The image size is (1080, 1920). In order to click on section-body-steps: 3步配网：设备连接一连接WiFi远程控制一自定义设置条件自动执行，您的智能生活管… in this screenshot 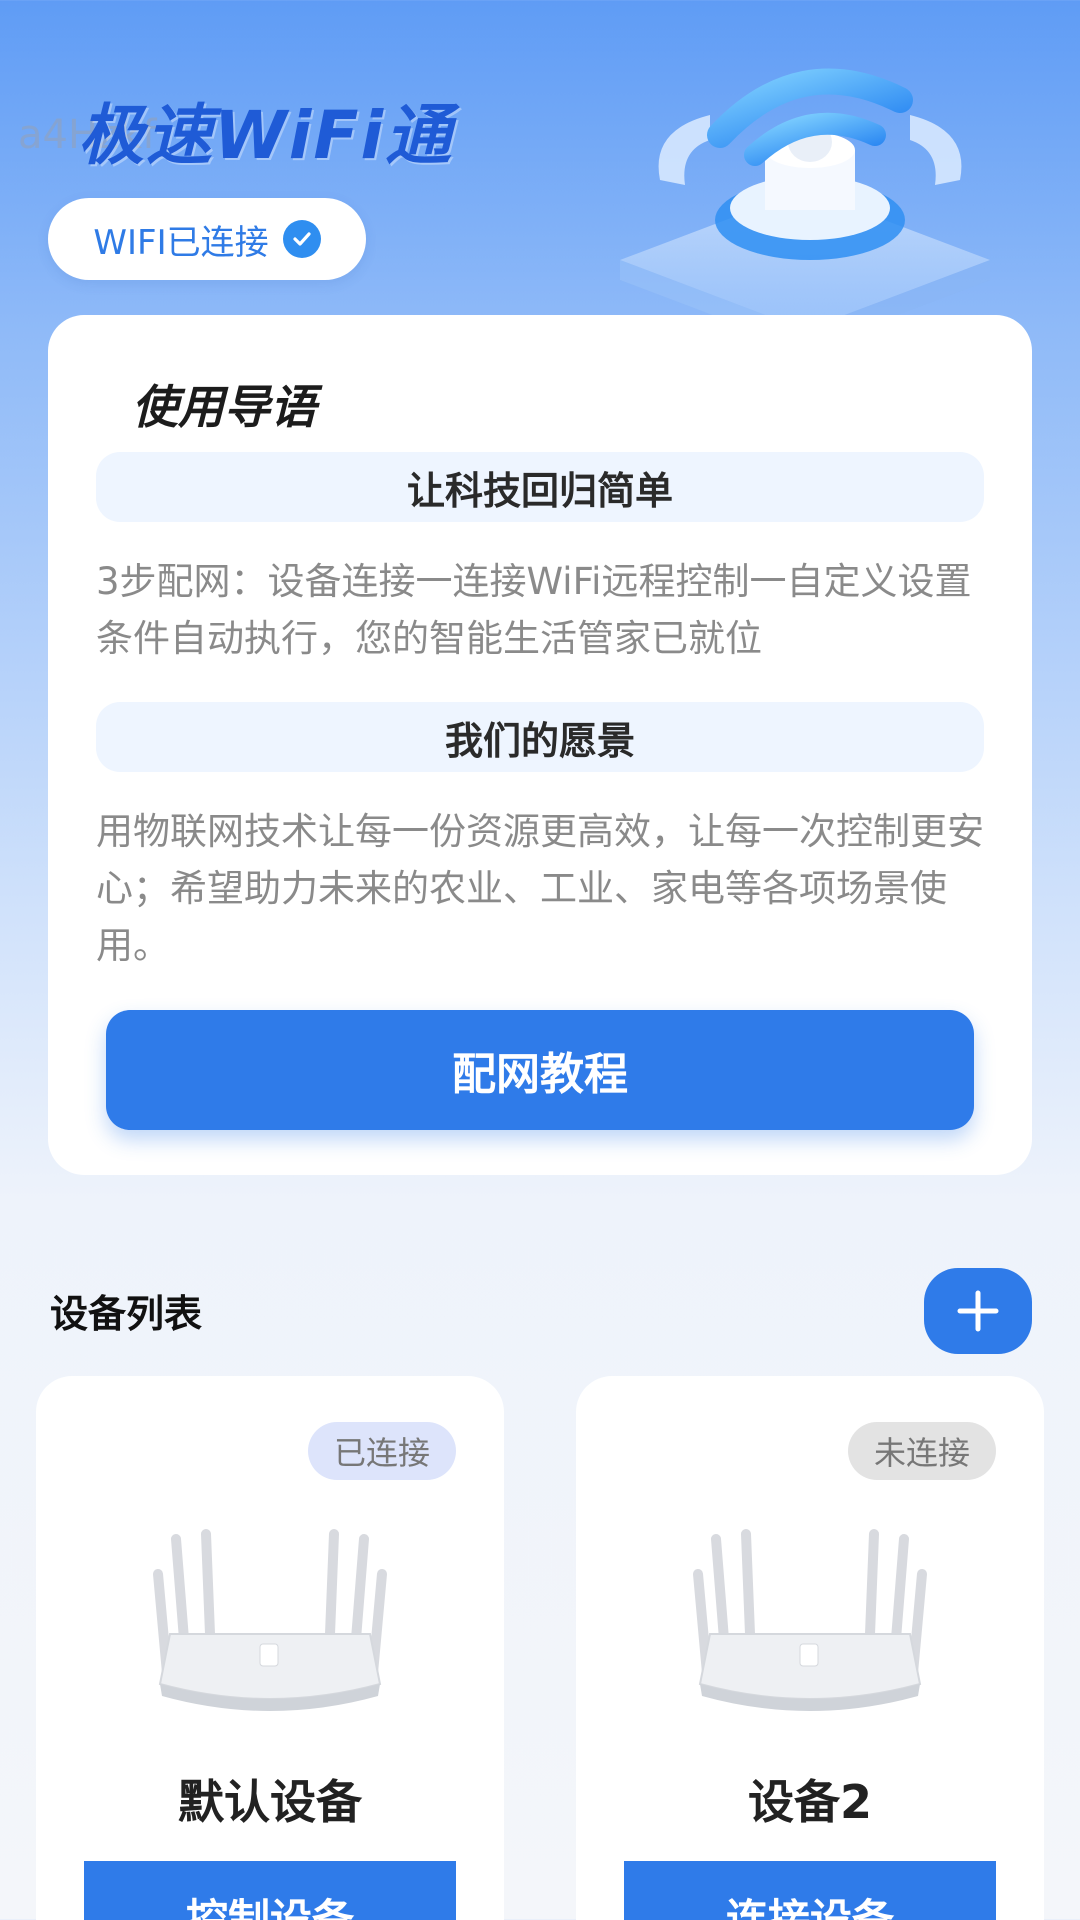, I will do `click(534, 610)`.